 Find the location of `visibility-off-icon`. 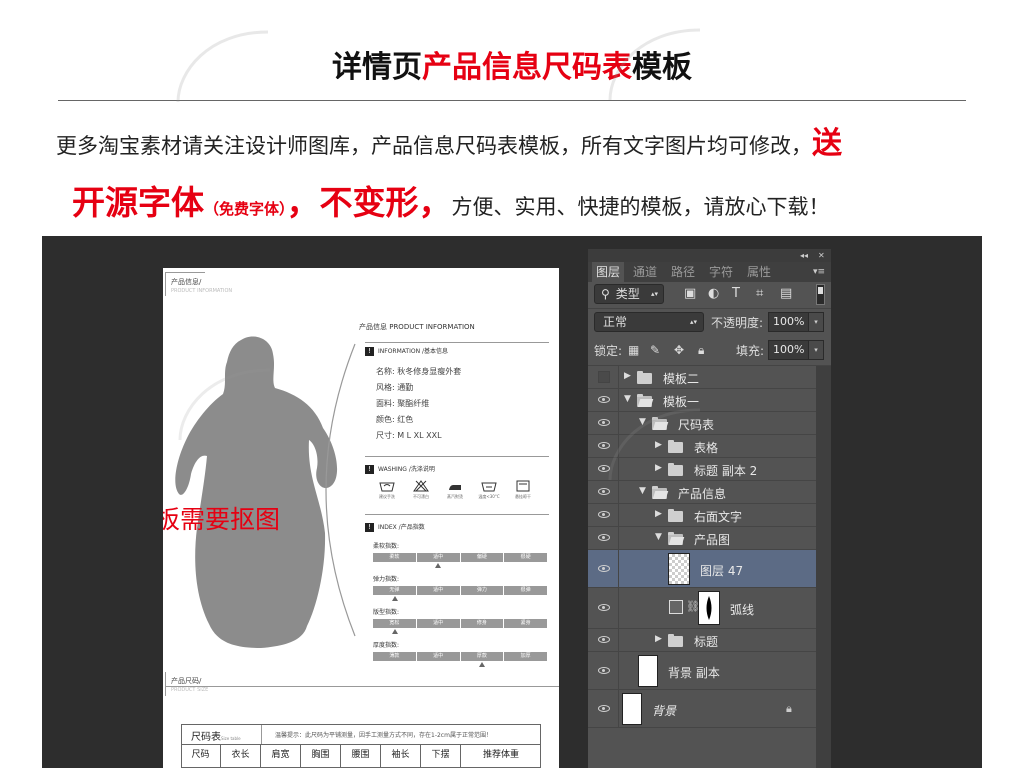

visibility-off-icon is located at coordinates (604, 377).